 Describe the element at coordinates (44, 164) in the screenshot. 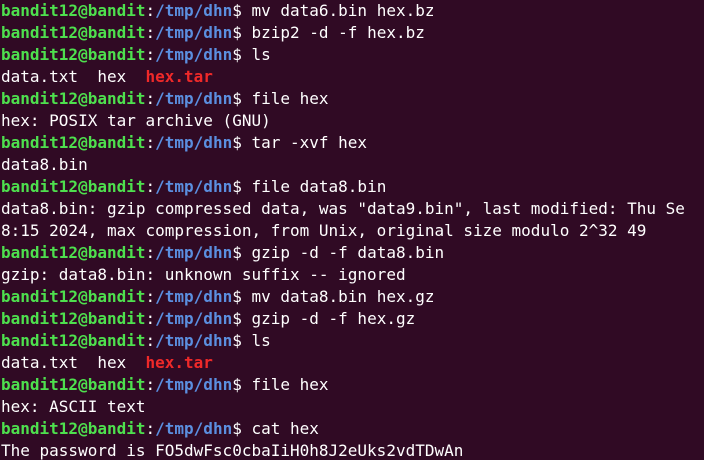

I see `output-text: data8.bin` at that location.